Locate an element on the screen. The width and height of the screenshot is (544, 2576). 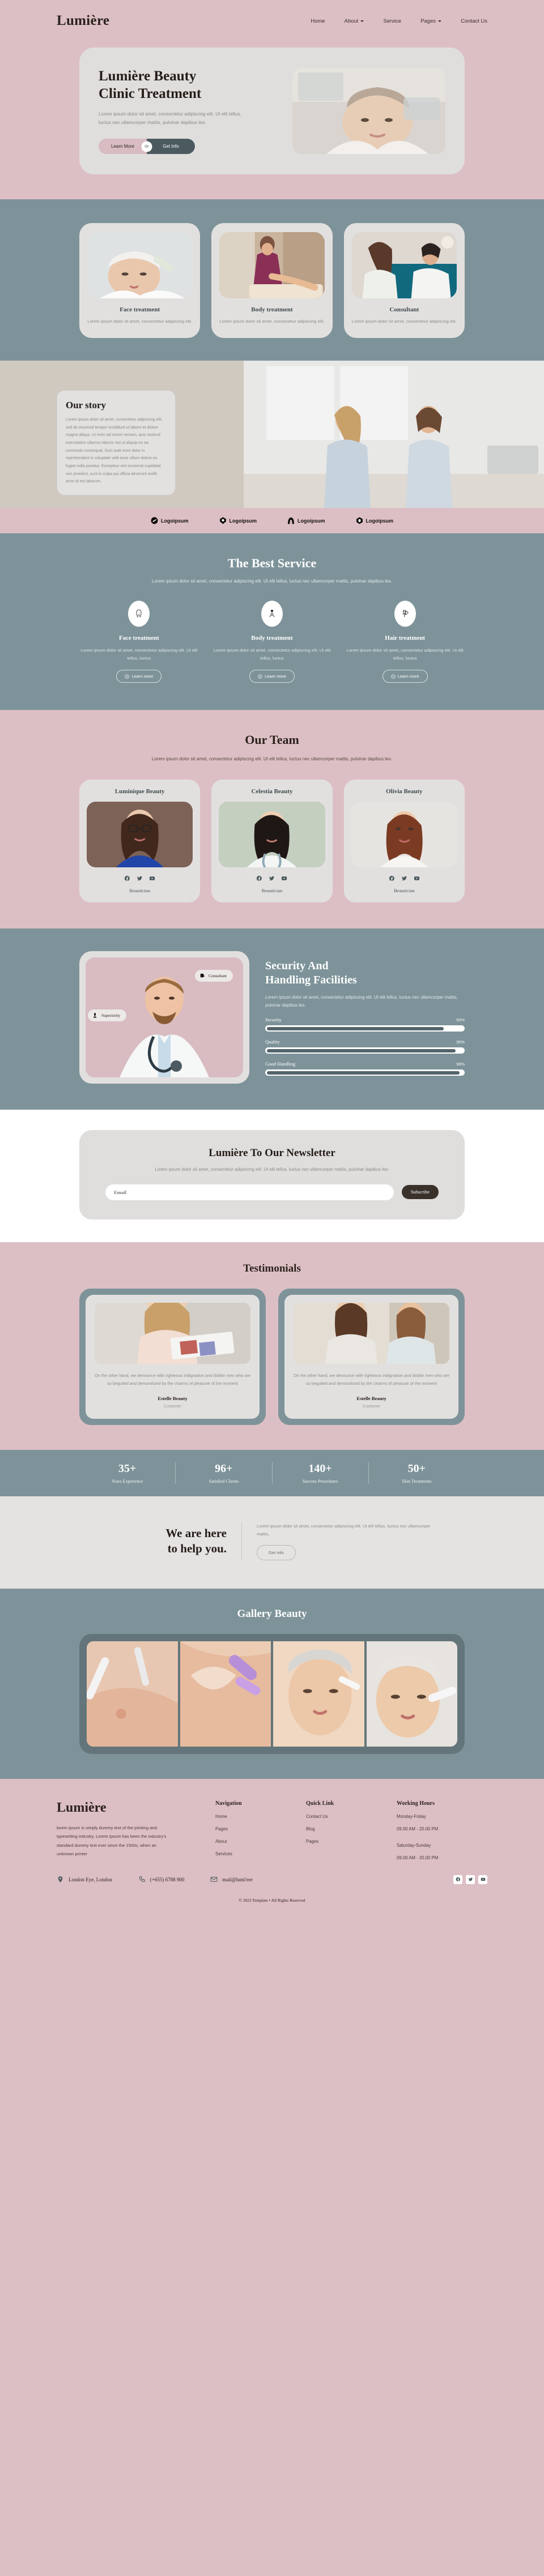
footer-address: London Eye, London is located at coordinates (84, 1879).